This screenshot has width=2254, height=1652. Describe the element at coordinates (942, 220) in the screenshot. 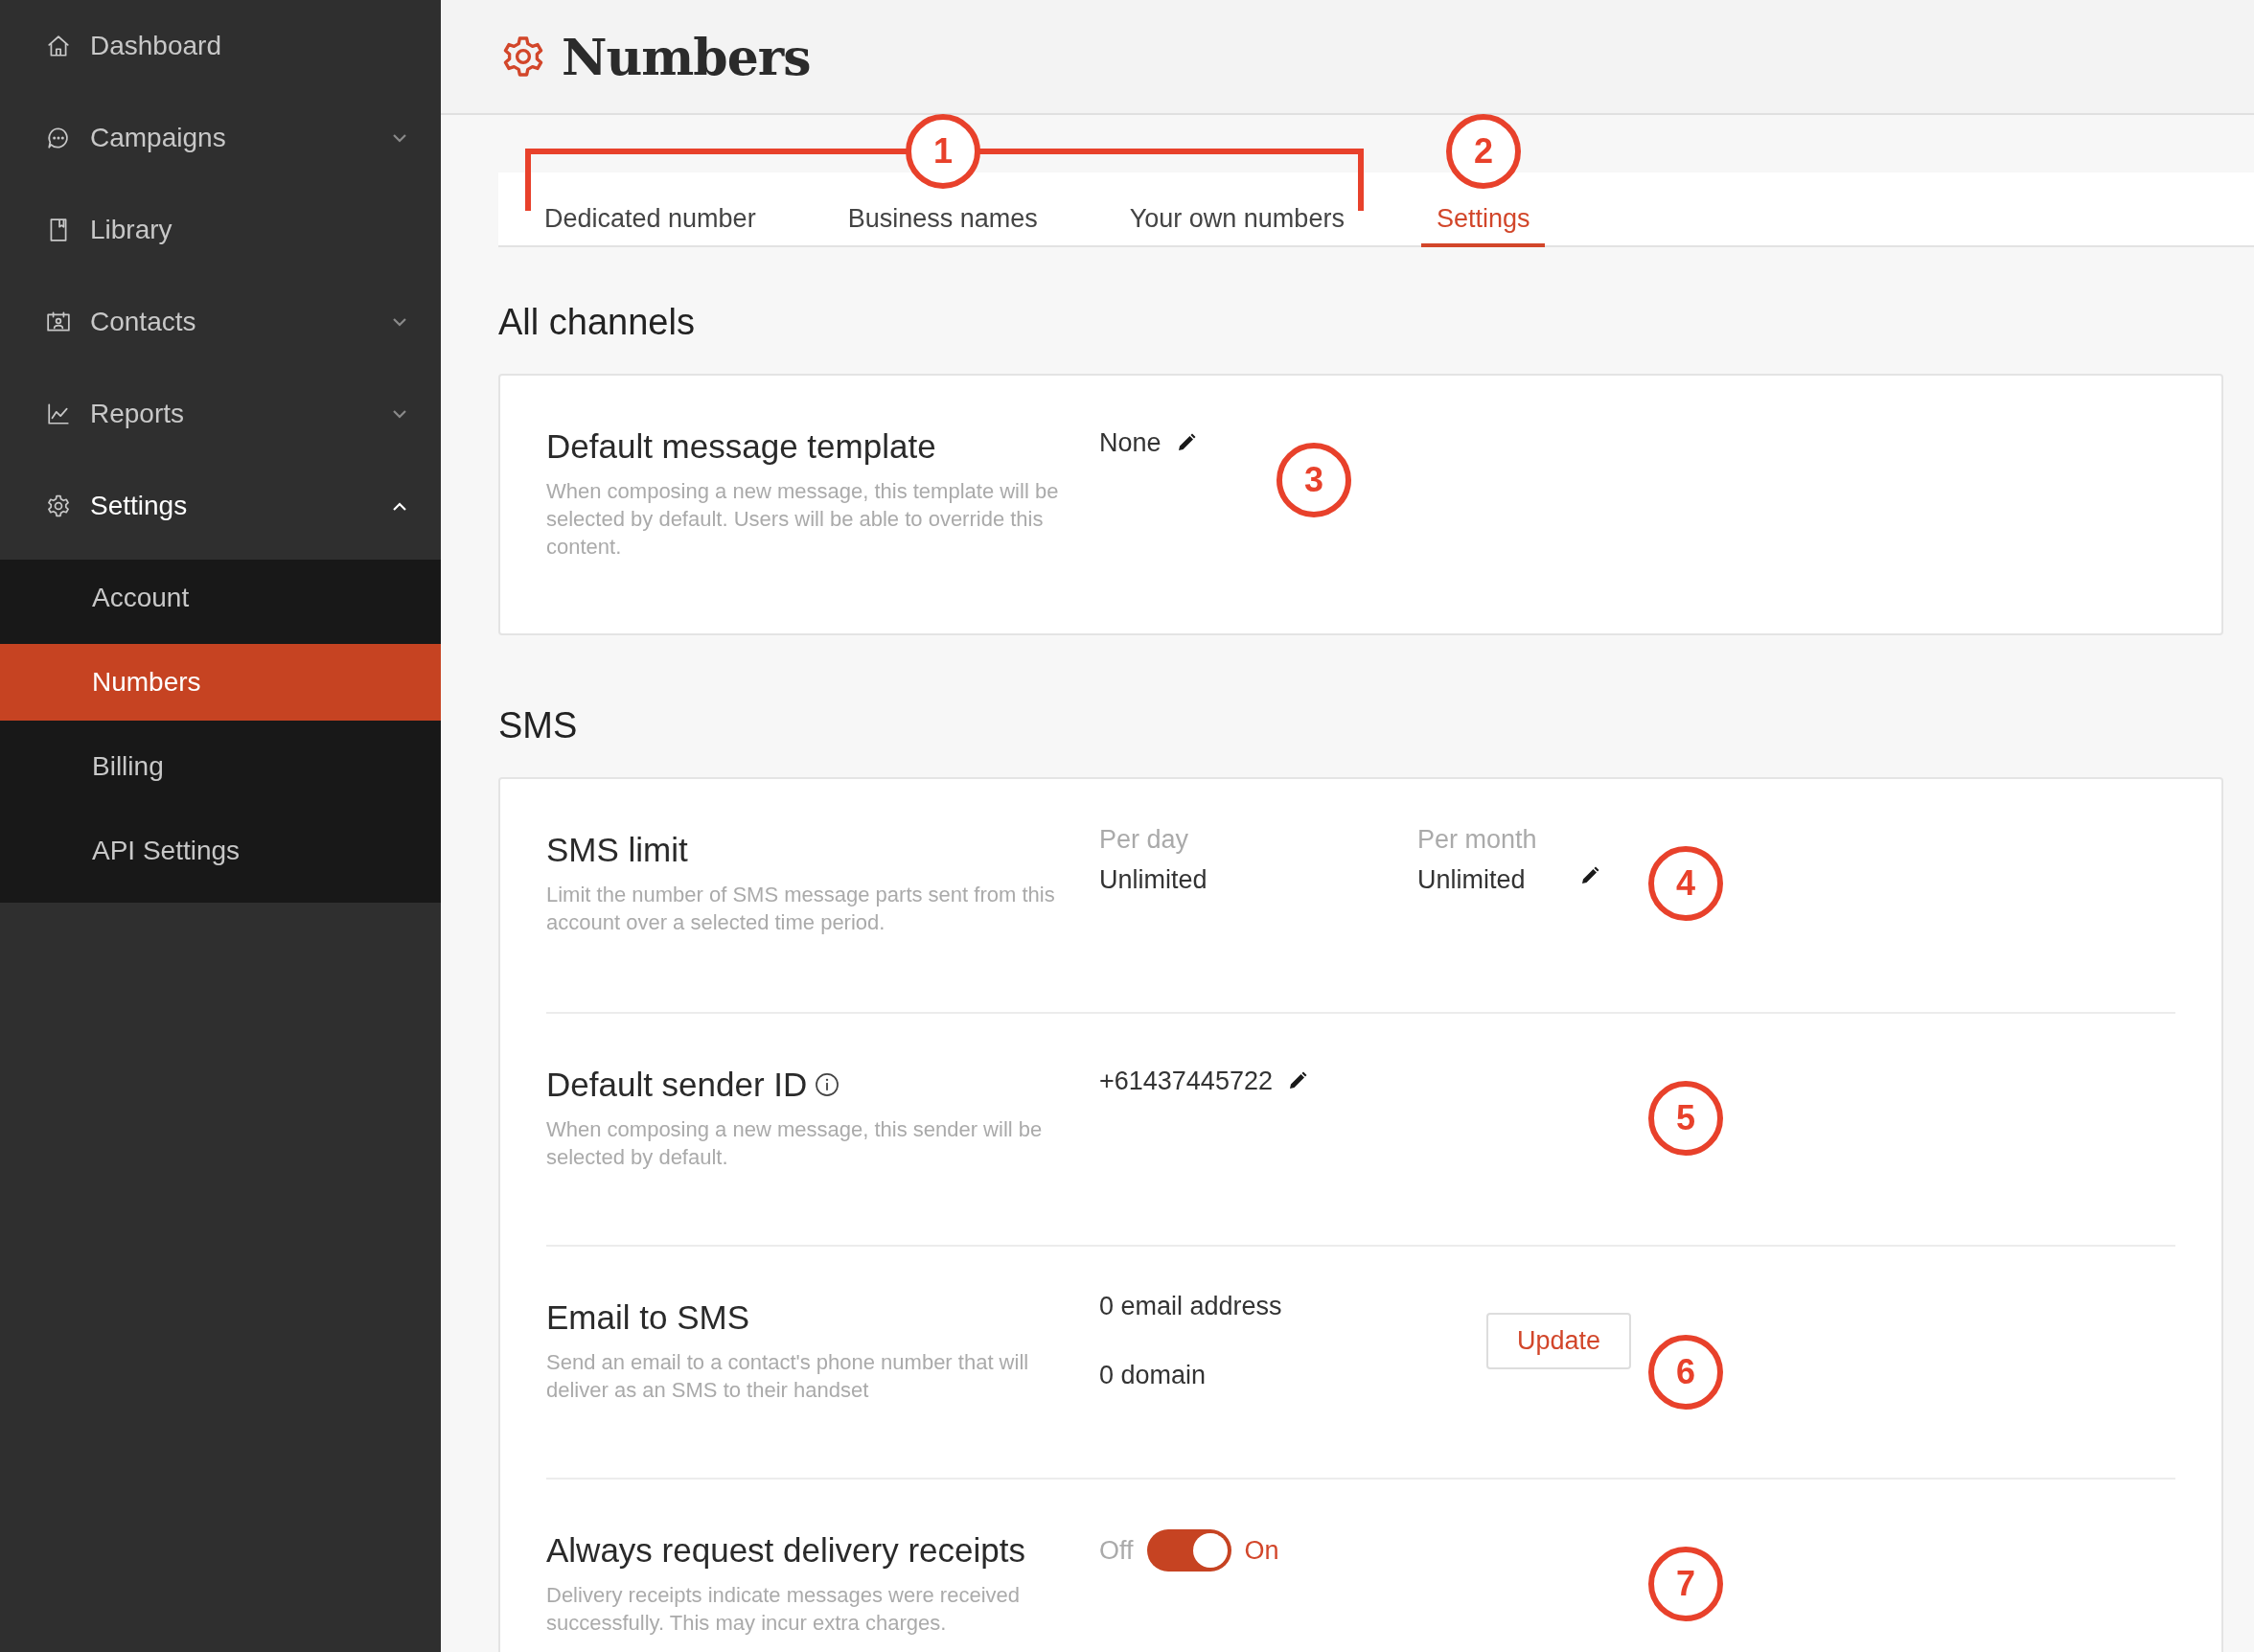

I see `tab: Business names` at that location.